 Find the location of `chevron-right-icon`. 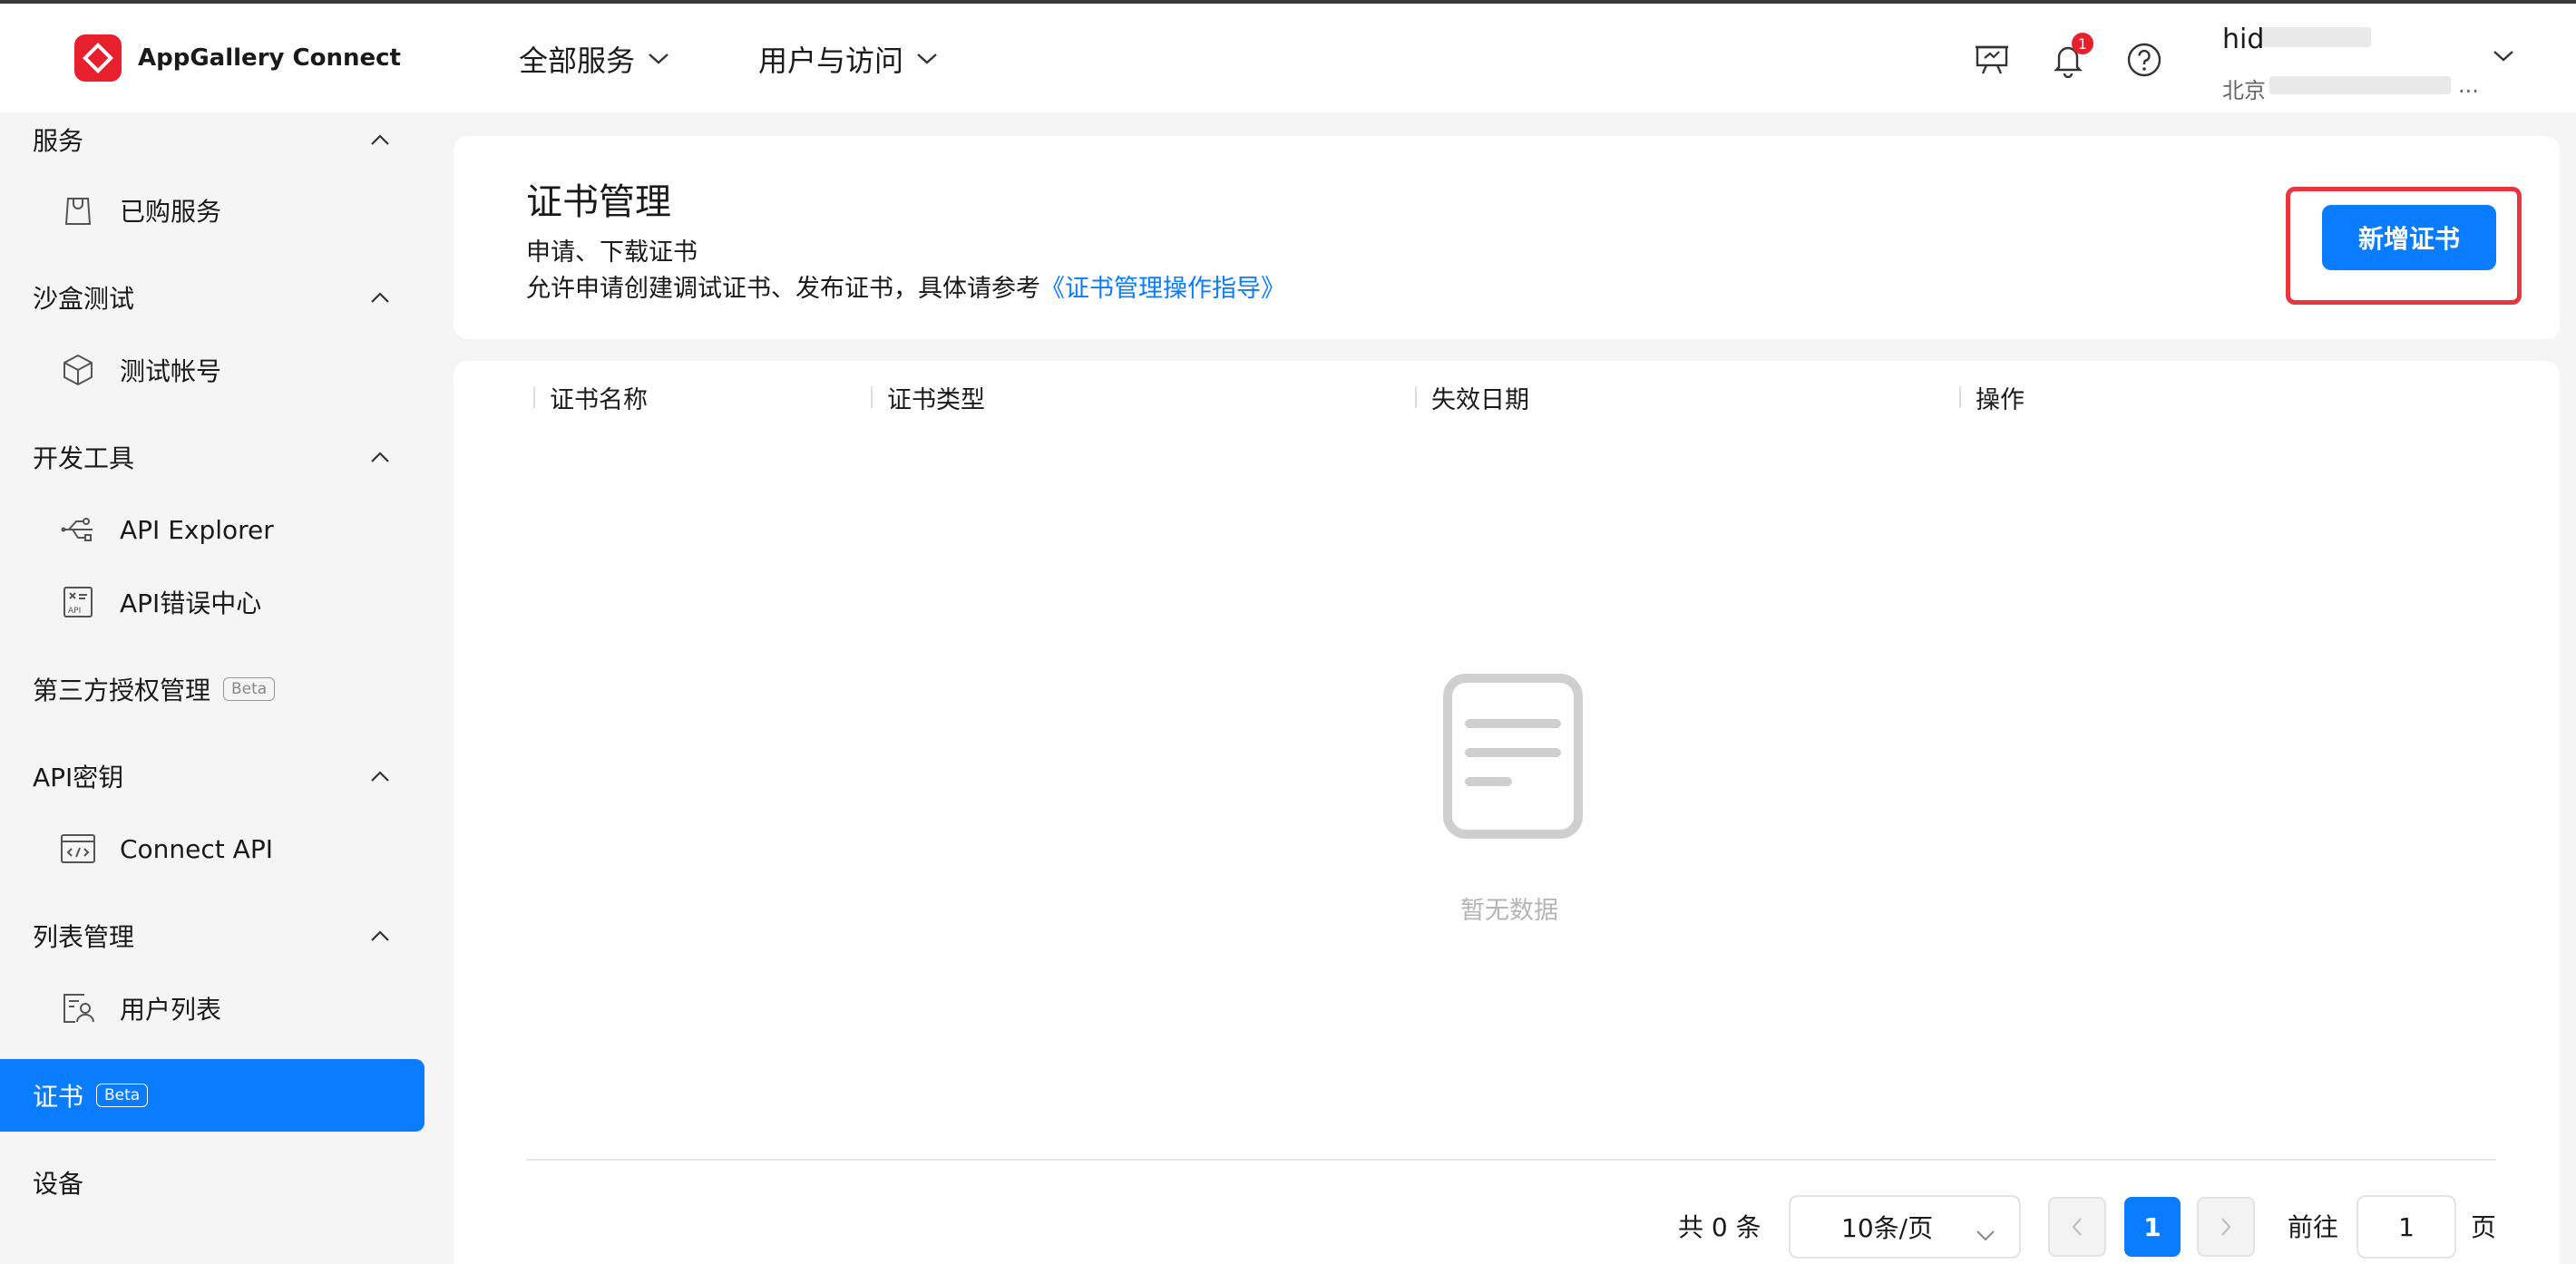

chevron-right-icon is located at coordinates (2226, 1227).